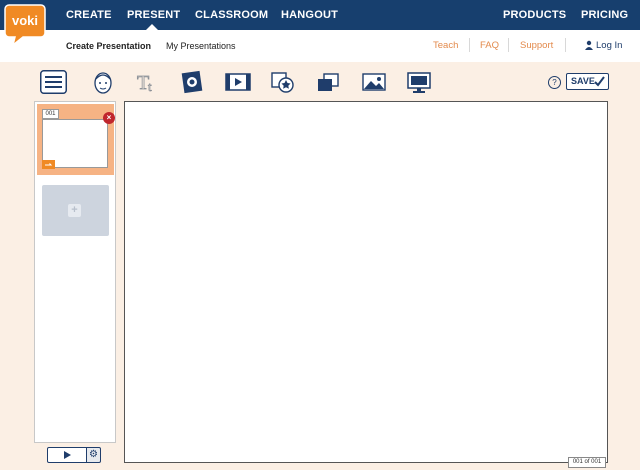  I want to click on play-icon, so click(67, 455).